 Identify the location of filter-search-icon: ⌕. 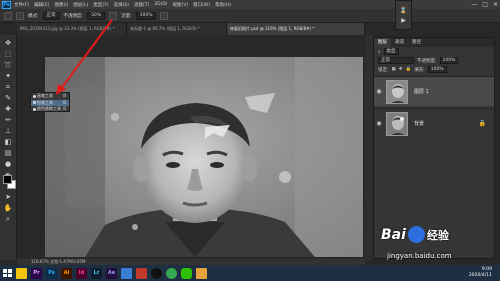
(379, 52).